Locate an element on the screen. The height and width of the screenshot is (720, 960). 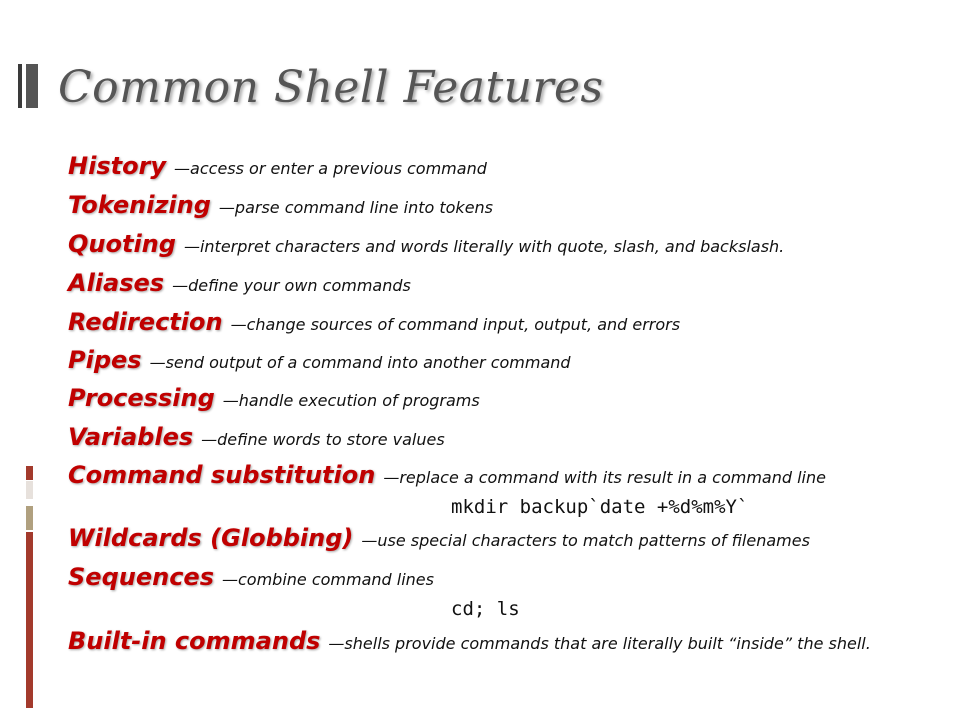
feature-item-processing: Processing —handle execution of programs is located at coordinates (274, 398).